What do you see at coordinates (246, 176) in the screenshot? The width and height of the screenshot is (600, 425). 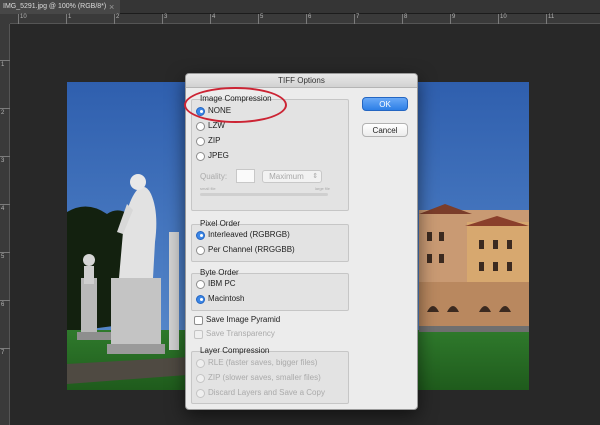 I see `quality-input` at bounding box center [246, 176].